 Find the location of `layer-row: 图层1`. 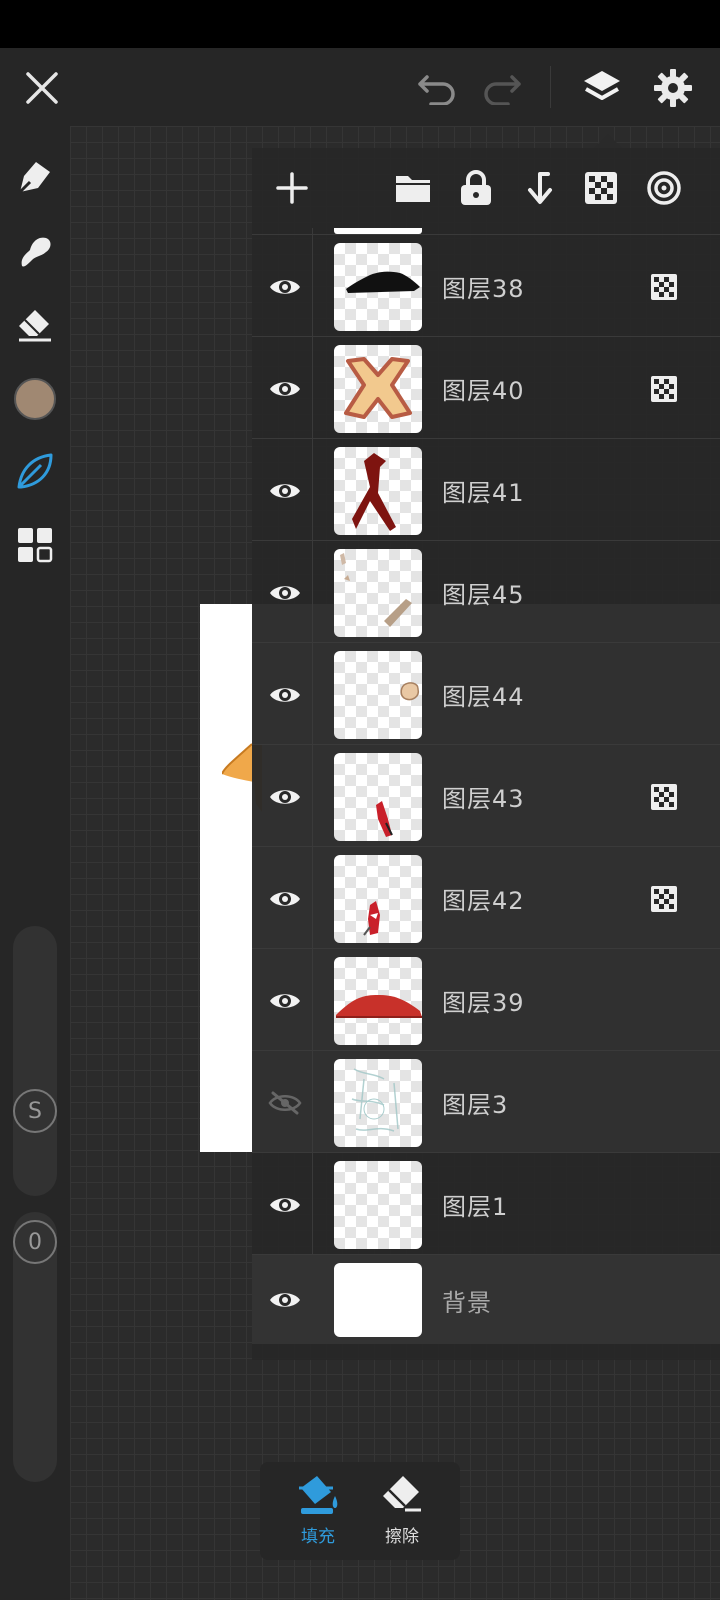

layer-row: 图层1 is located at coordinates (486, 1204).